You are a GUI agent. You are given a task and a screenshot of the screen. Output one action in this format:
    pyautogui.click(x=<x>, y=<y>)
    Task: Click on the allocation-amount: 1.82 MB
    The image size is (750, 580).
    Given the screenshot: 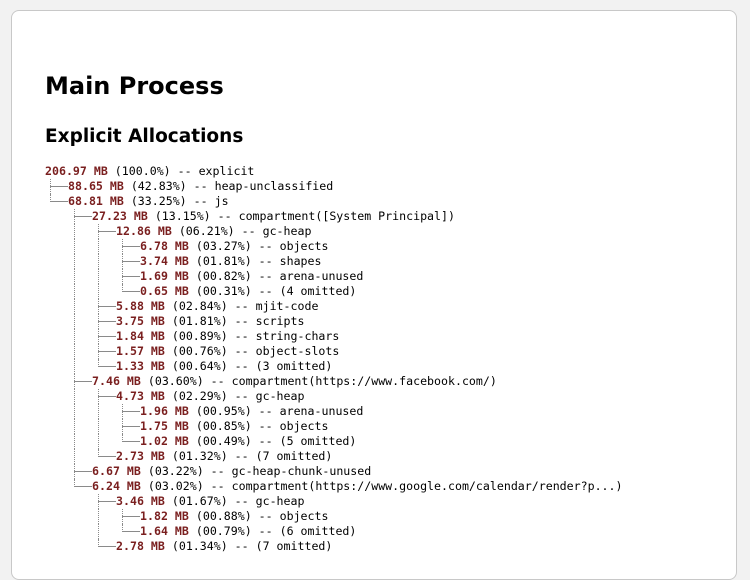 What is the action you would take?
    pyautogui.click(x=164, y=516)
    